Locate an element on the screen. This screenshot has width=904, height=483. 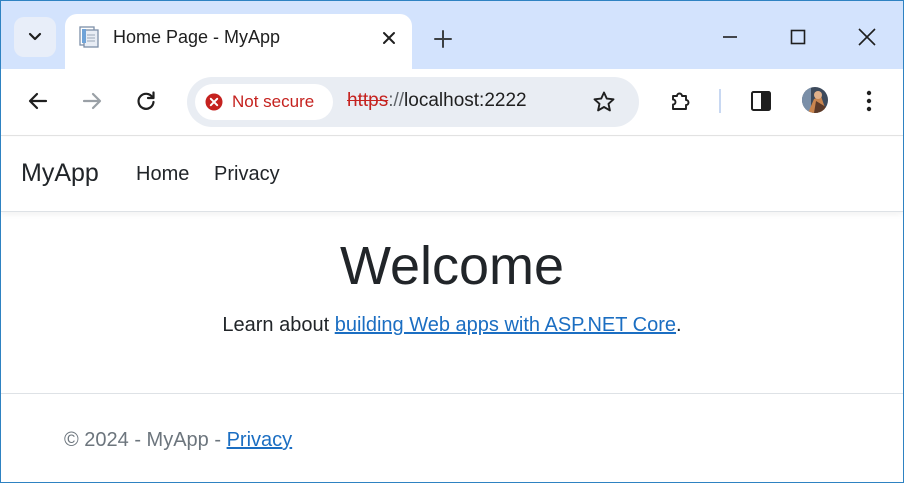
tab-close-button is located at coordinates (389, 38).